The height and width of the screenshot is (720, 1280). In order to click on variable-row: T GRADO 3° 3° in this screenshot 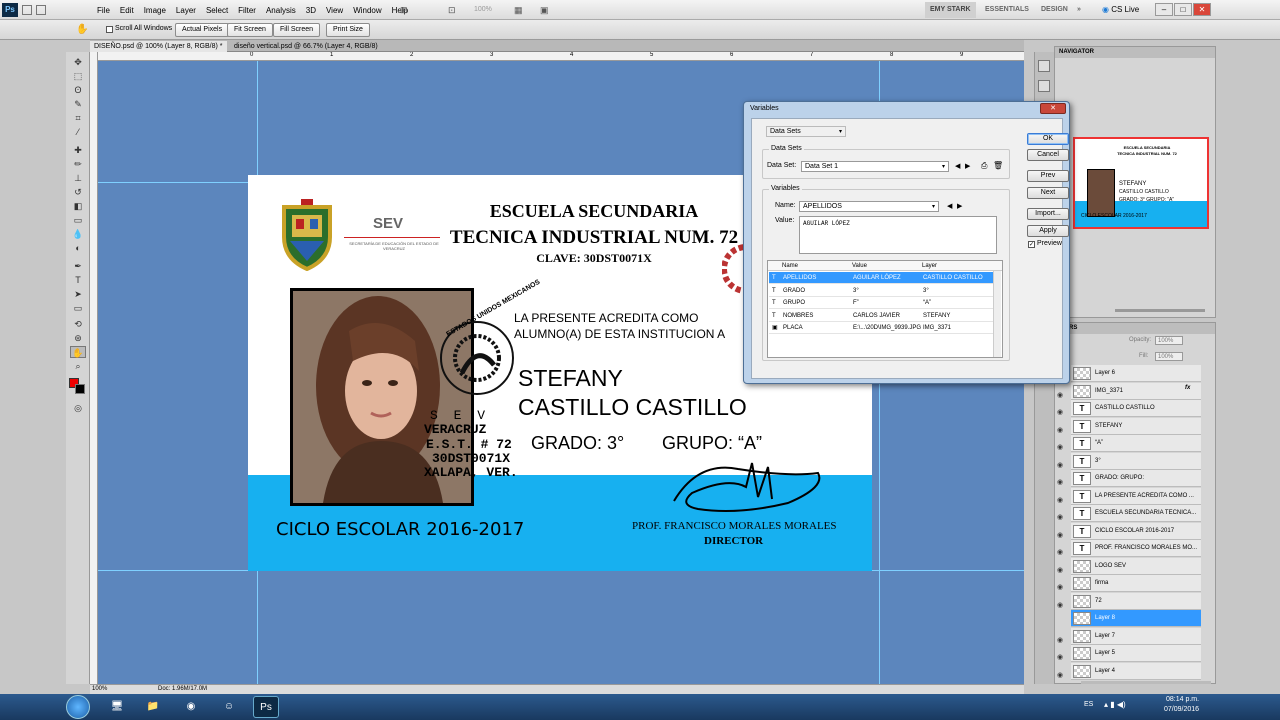, I will do `click(884, 291)`.